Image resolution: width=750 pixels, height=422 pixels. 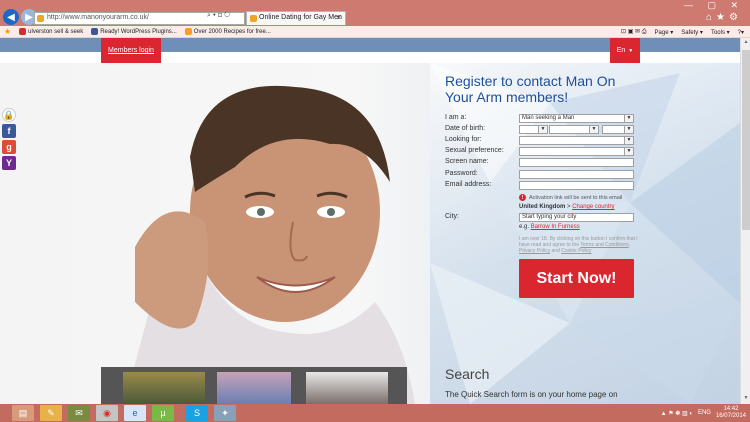 I want to click on dob-day-select: ▼, so click(x=533, y=129).